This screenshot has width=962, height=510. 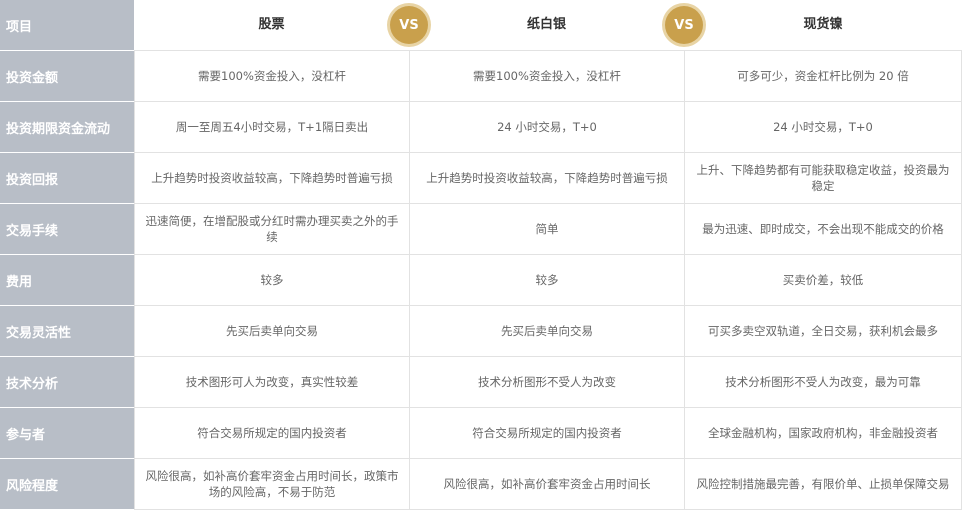 I want to click on cell-spot-nickel: 可多可少，资金杠杆比例为 20 倍, so click(x=823, y=76).